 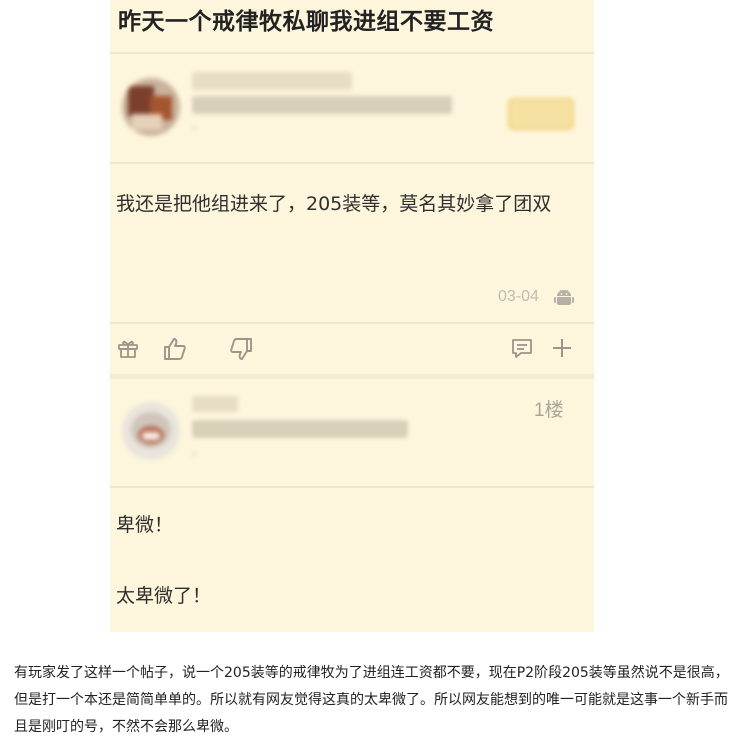 What do you see at coordinates (145, 525) in the screenshot?
I see `reply-text-line-1: 卑微！` at bounding box center [145, 525].